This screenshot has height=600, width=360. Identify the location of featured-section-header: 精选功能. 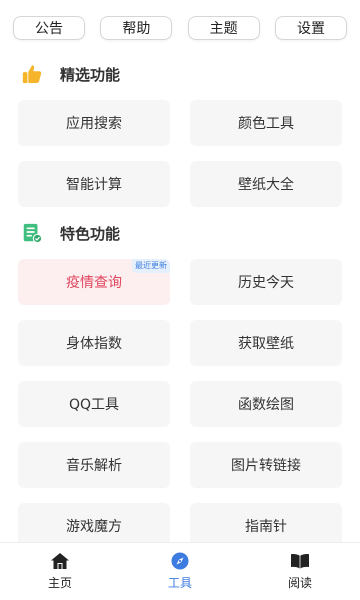
(70, 74).